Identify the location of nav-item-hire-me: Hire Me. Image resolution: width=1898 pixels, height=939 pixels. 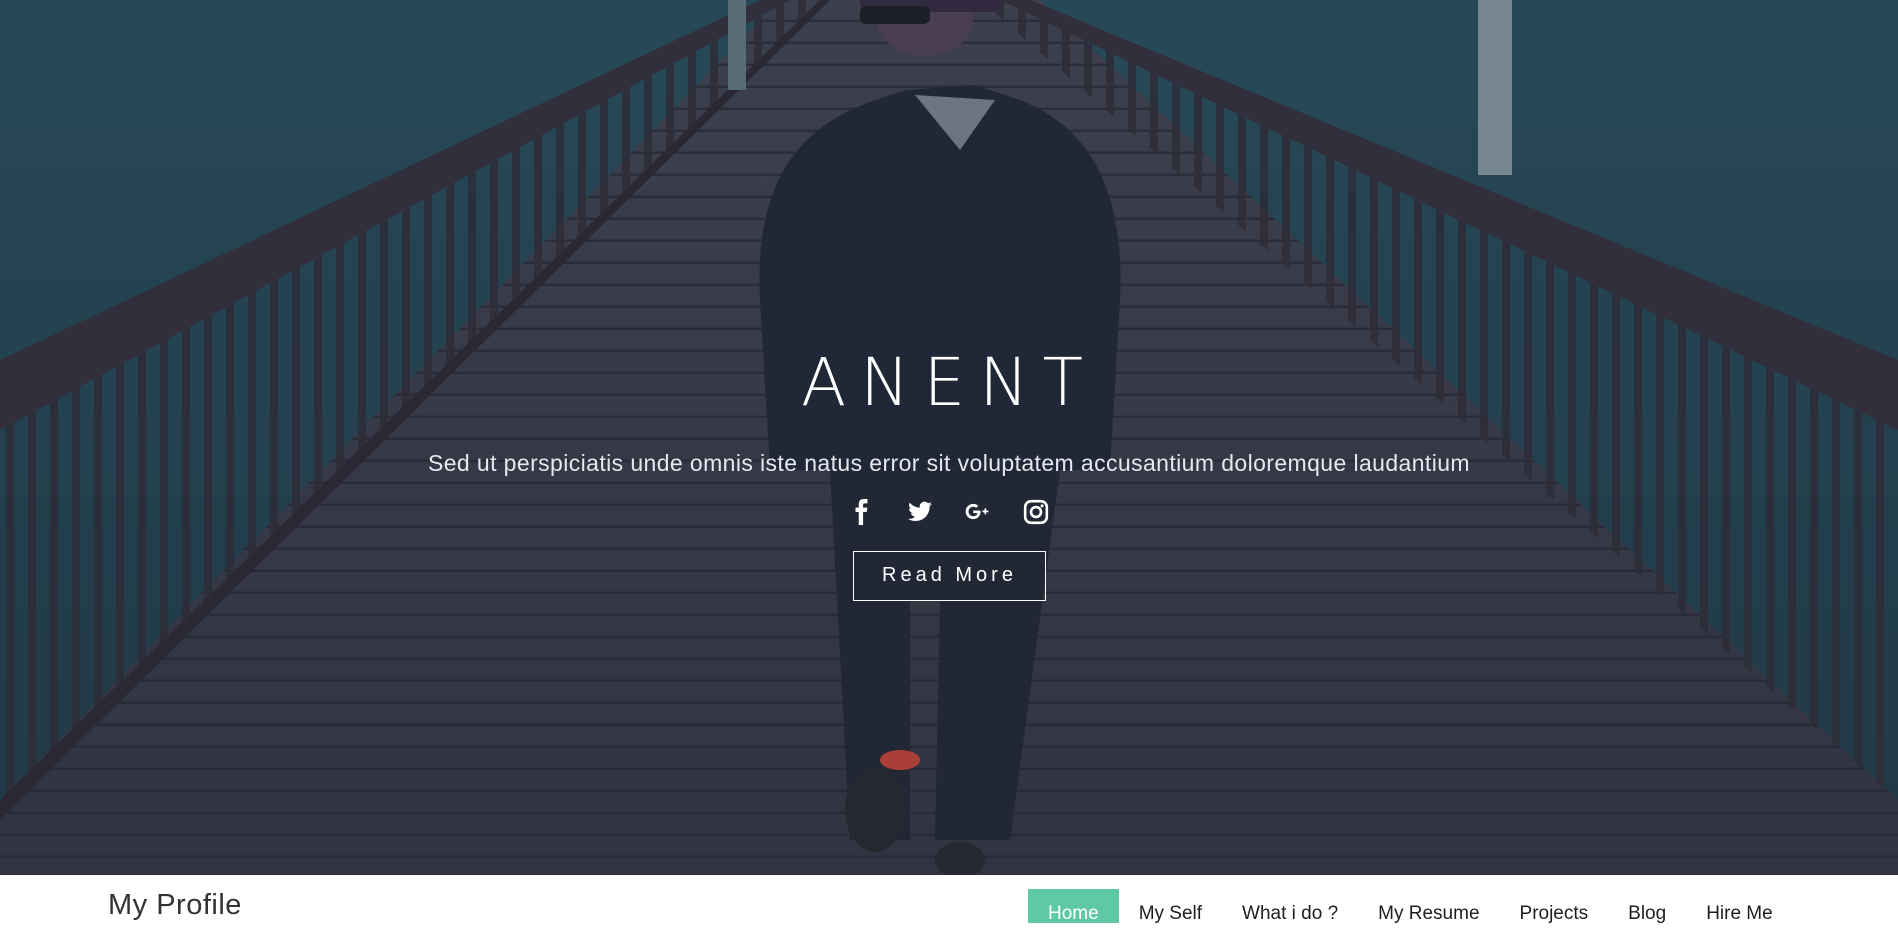
(1739, 906).